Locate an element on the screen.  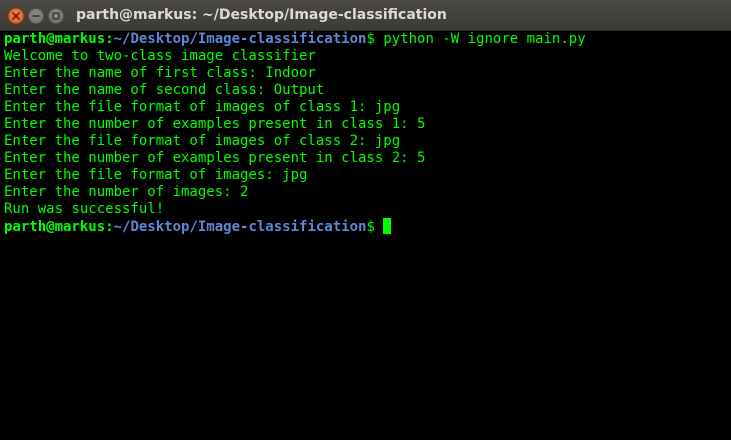
command-text: python -W ignore main.py is located at coordinates (480, 39).